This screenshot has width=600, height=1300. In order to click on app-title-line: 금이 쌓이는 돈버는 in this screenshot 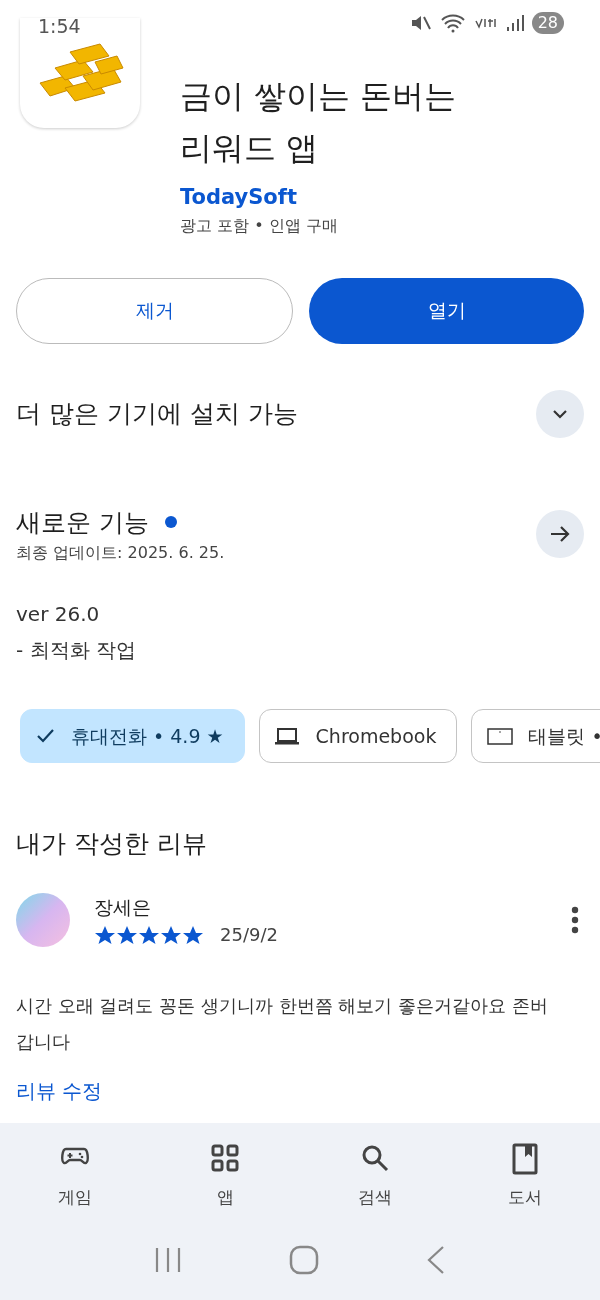, I will do `click(318, 96)`.